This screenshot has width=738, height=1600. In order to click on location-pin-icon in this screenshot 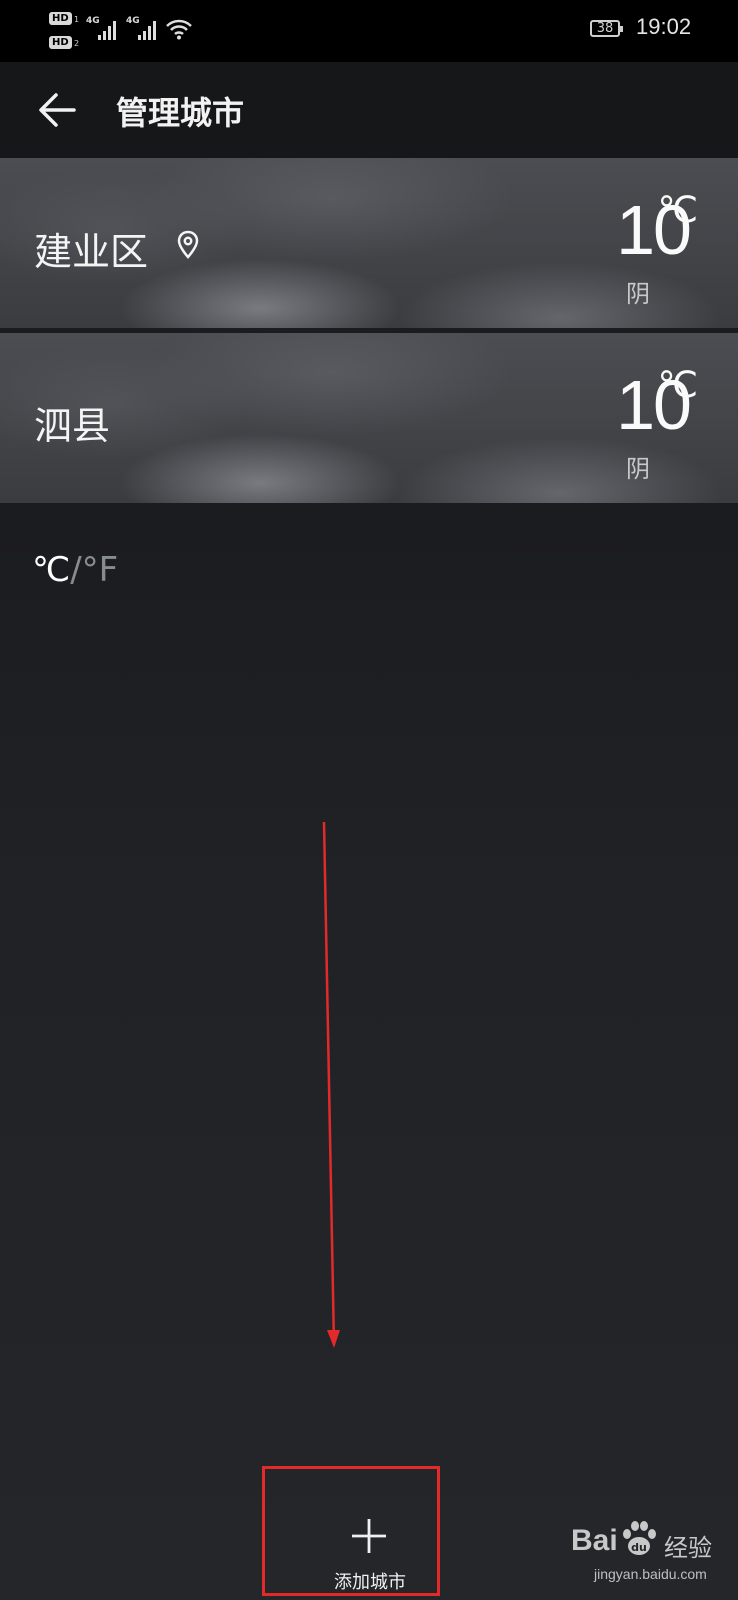, I will do `click(188, 244)`.